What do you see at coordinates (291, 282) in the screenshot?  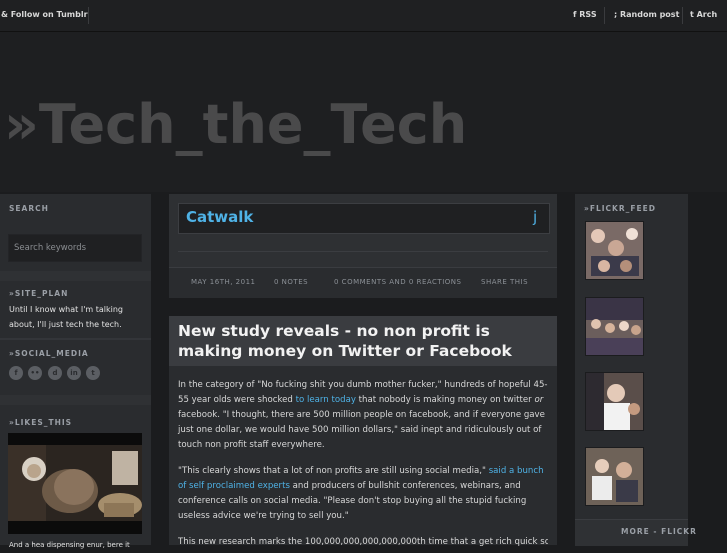 I see `post-notes: 0 NOTES` at bounding box center [291, 282].